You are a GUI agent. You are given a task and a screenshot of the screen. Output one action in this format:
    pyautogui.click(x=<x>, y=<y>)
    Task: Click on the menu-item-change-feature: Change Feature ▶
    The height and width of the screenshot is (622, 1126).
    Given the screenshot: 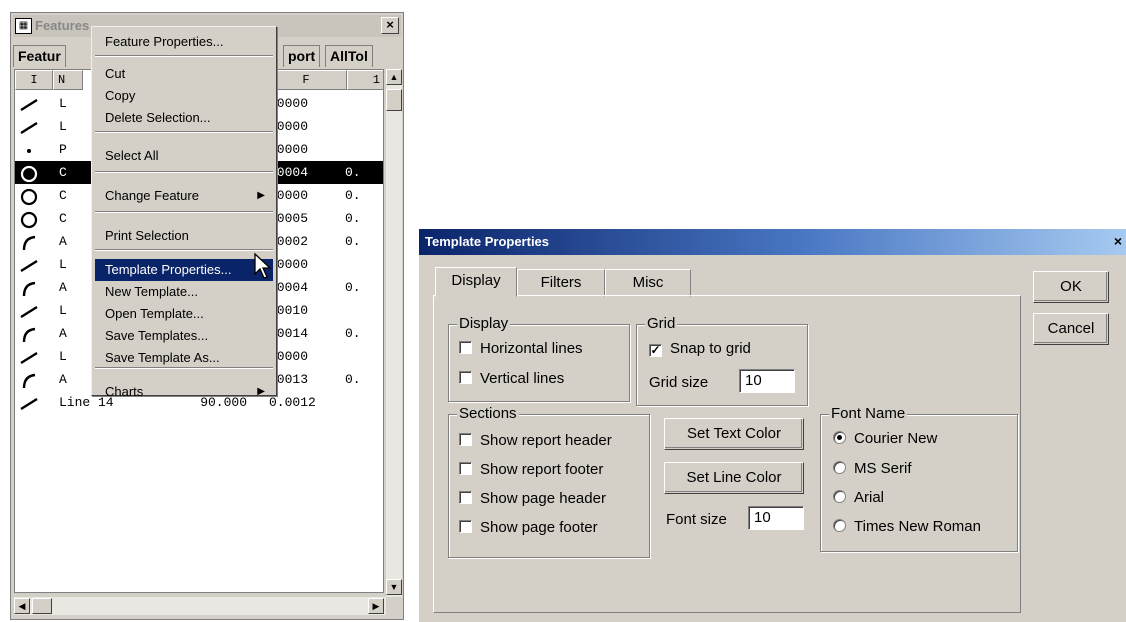 What is the action you would take?
    pyautogui.click(x=184, y=196)
    